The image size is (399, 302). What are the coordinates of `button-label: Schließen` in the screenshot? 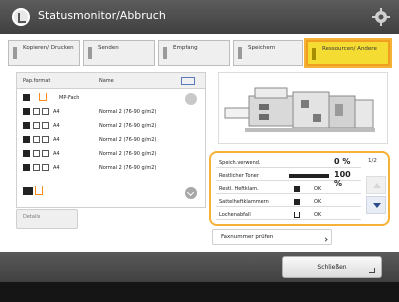 It's located at (332, 267).